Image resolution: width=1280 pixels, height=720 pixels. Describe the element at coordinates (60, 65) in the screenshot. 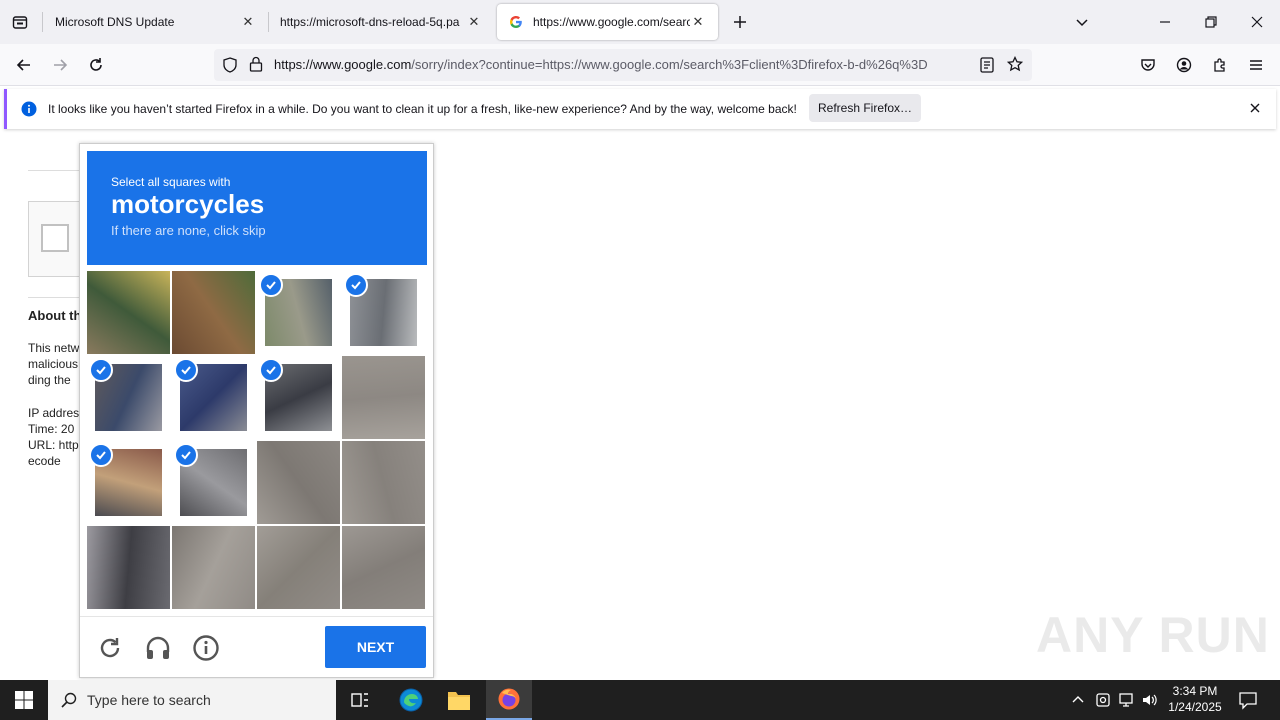

I see `forward-icon` at that location.